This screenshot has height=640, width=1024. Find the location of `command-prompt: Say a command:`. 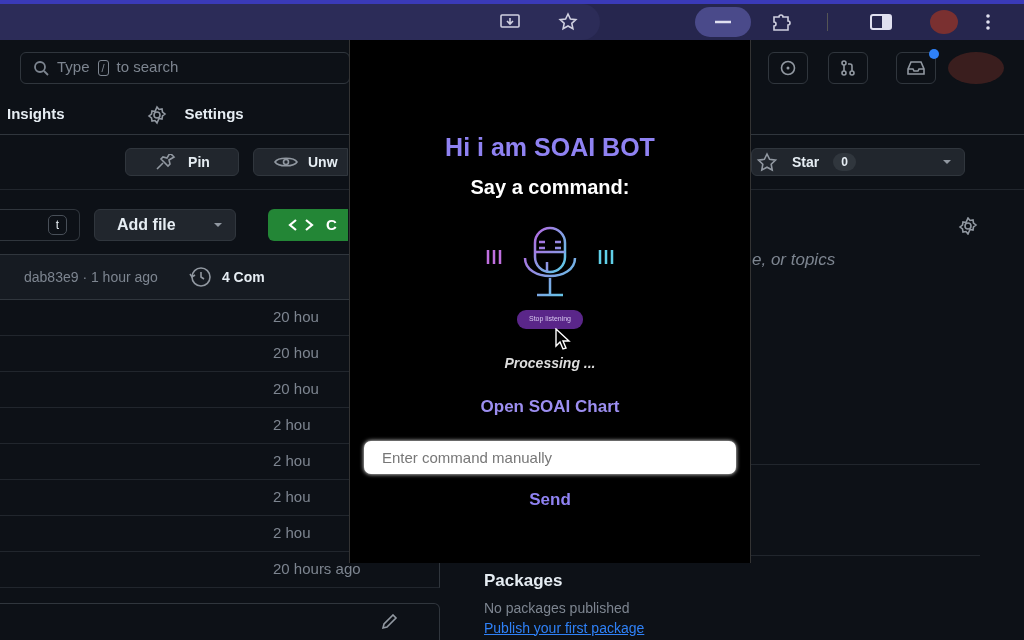

command-prompt: Say a command: is located at coordinates (550, 187).